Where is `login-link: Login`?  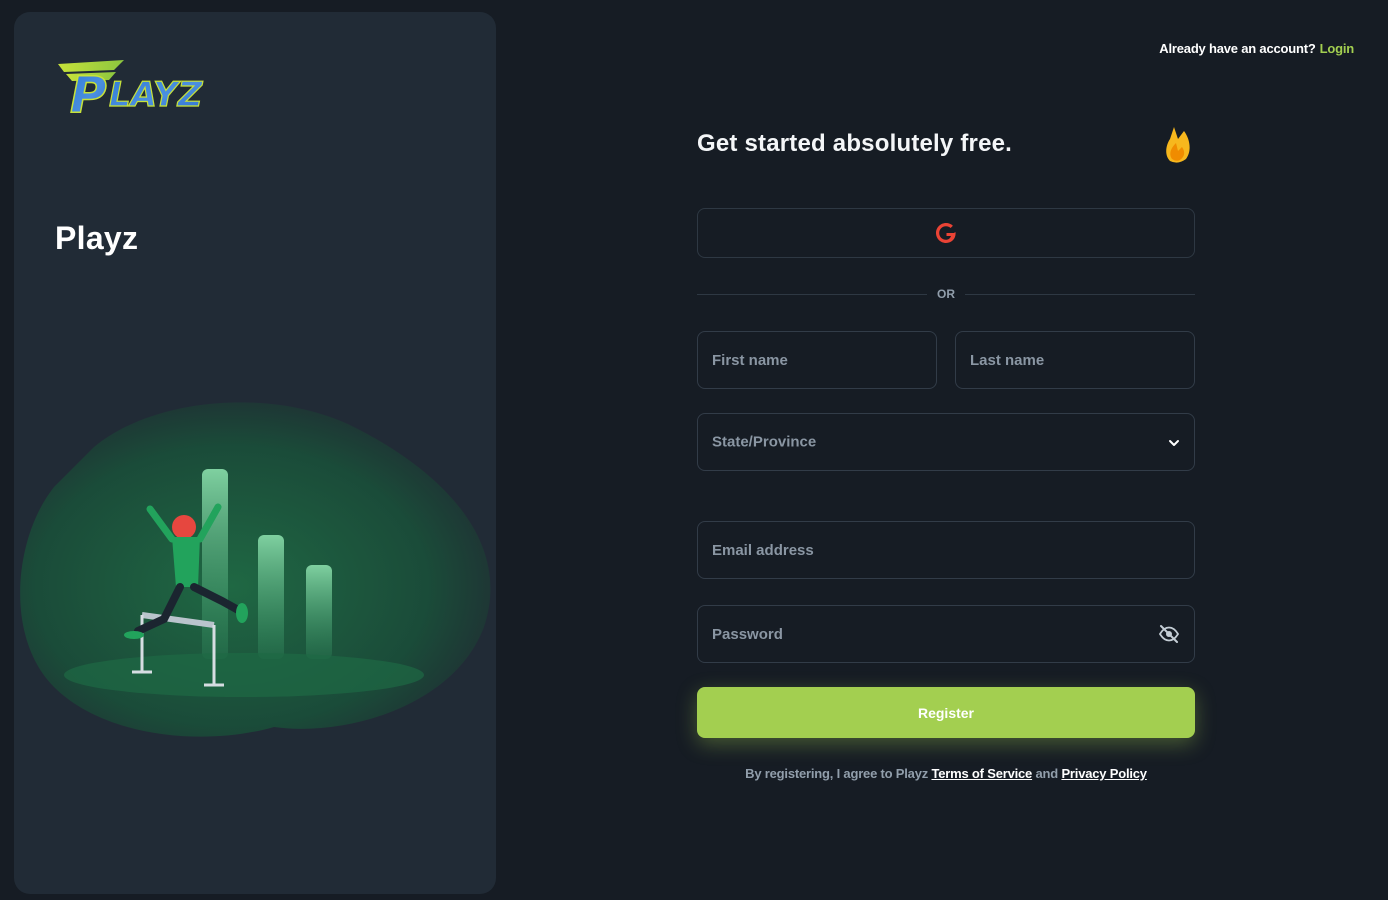 login-link: Login is located at coordinates (1337, 48).